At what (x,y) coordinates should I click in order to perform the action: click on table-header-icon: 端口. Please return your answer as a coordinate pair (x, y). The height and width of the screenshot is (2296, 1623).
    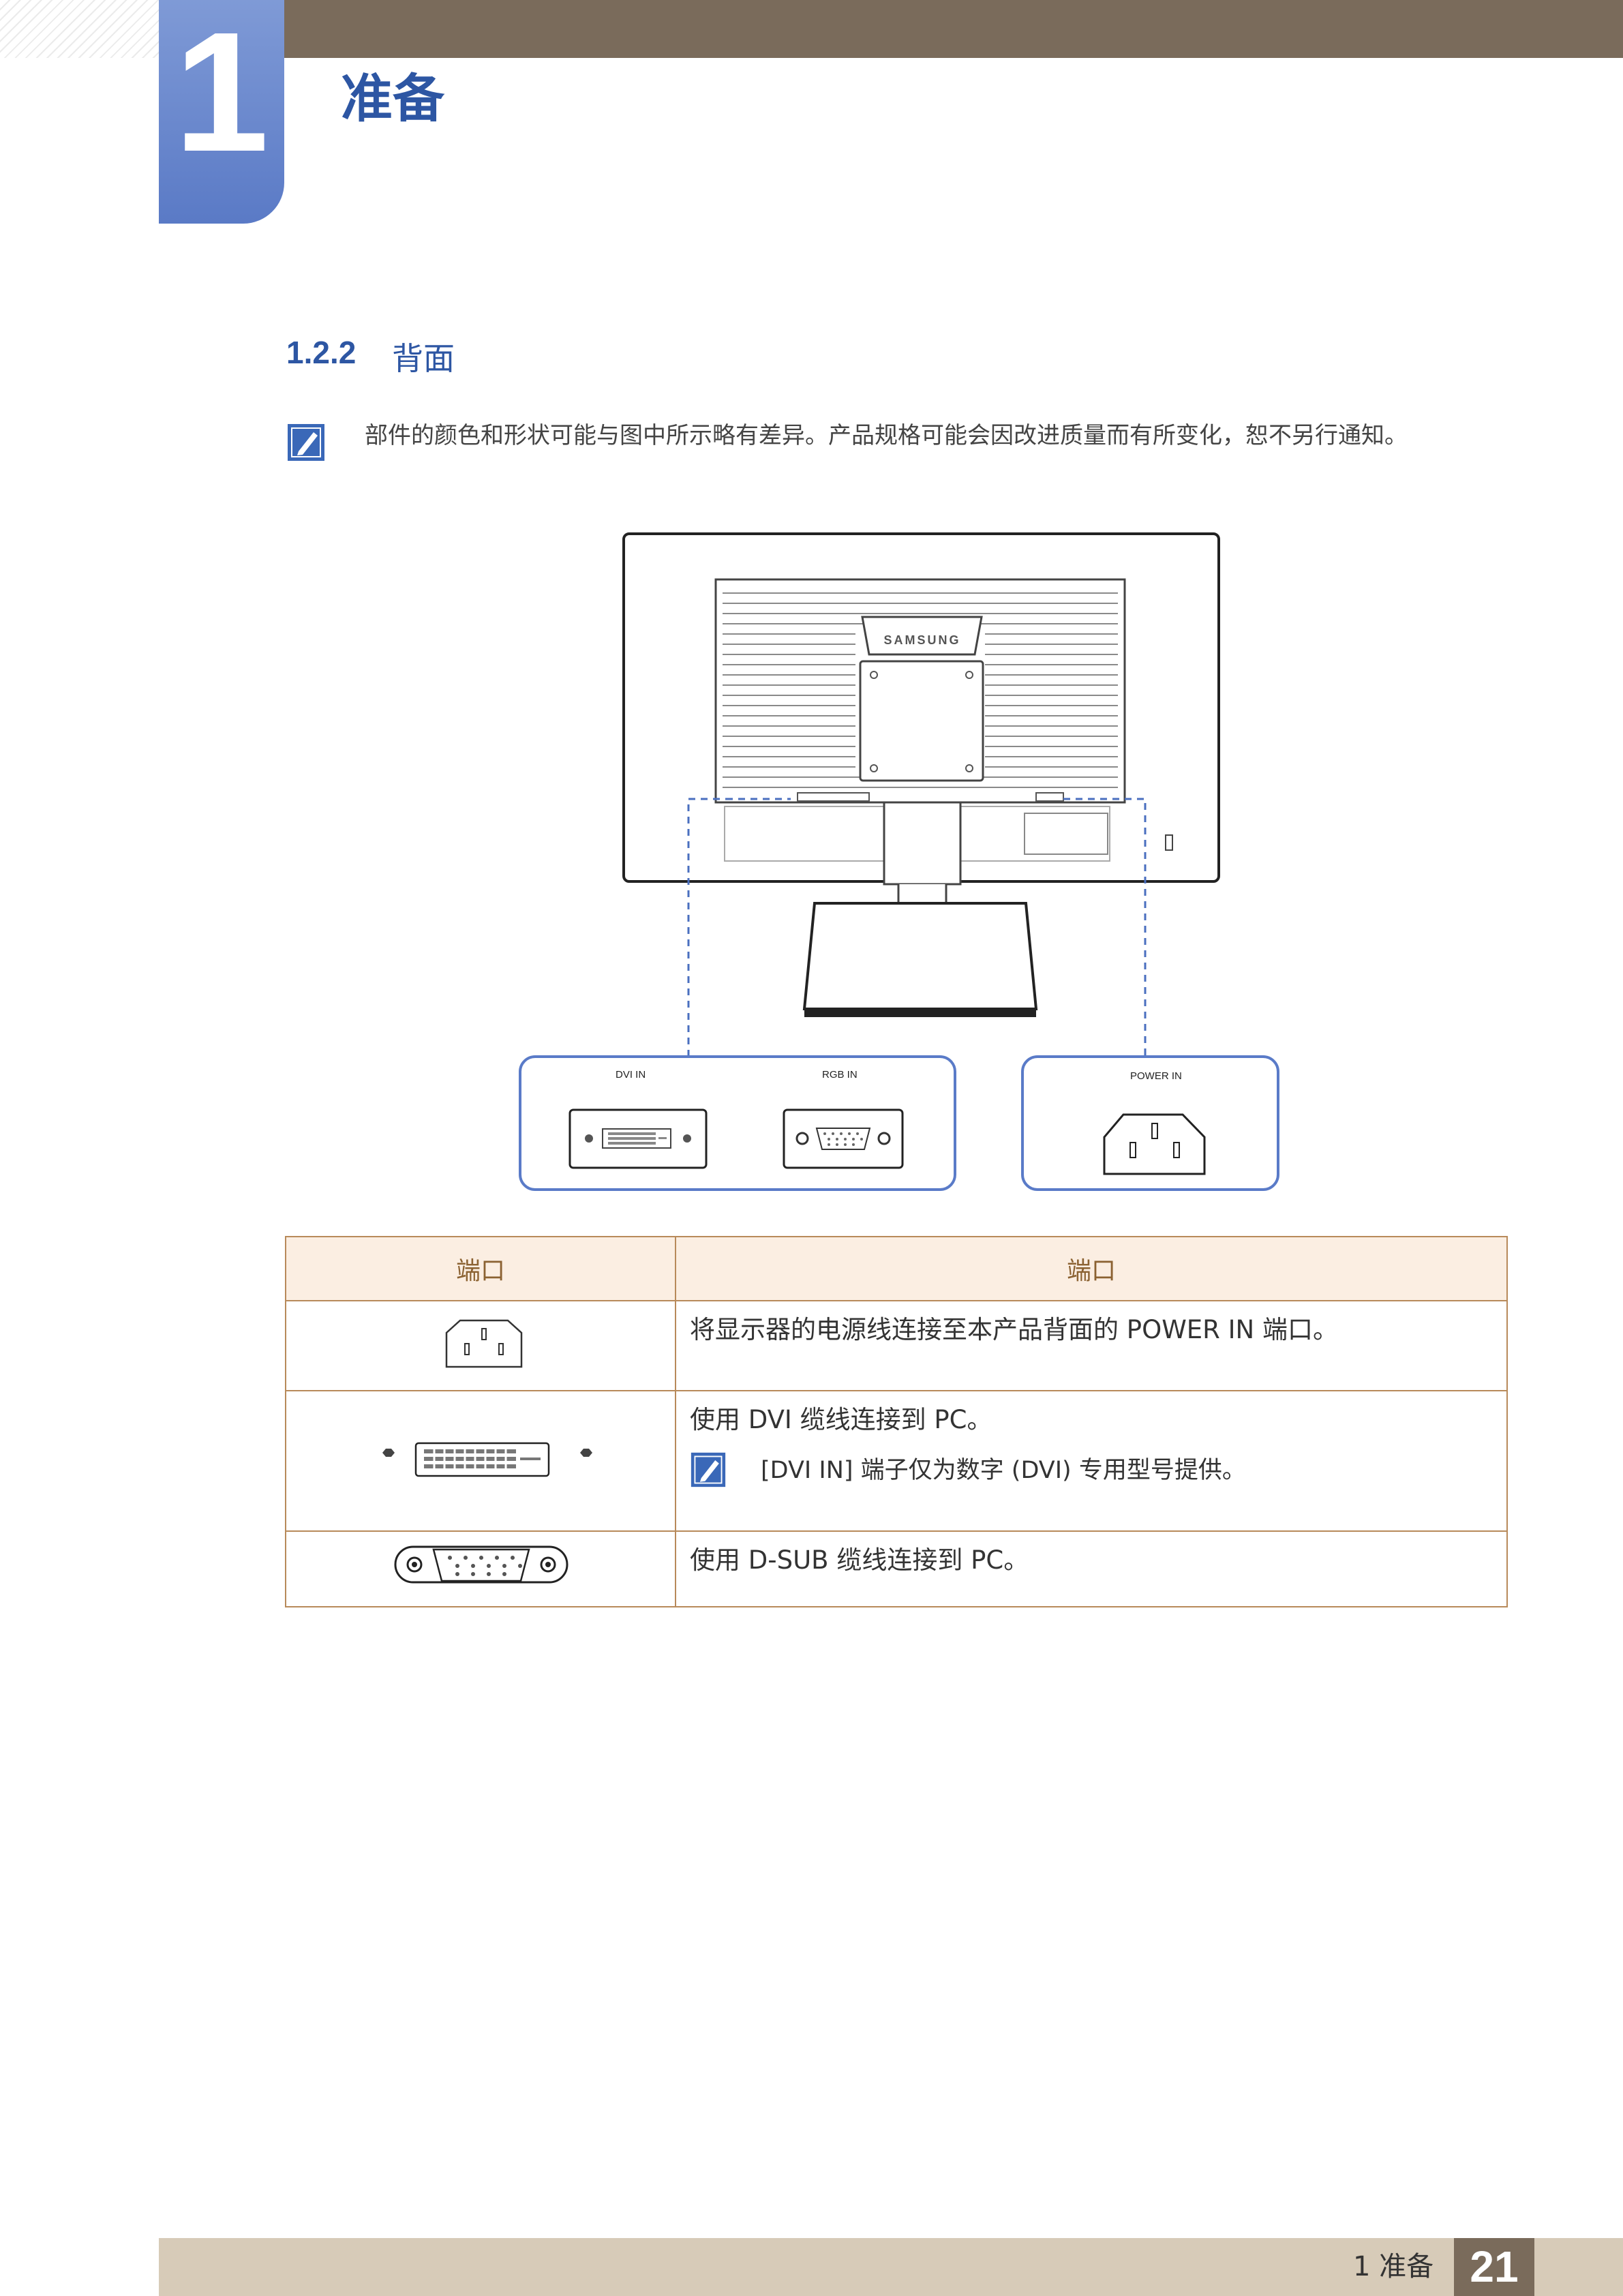
    Looking at the image, I should click on (480, 1268).